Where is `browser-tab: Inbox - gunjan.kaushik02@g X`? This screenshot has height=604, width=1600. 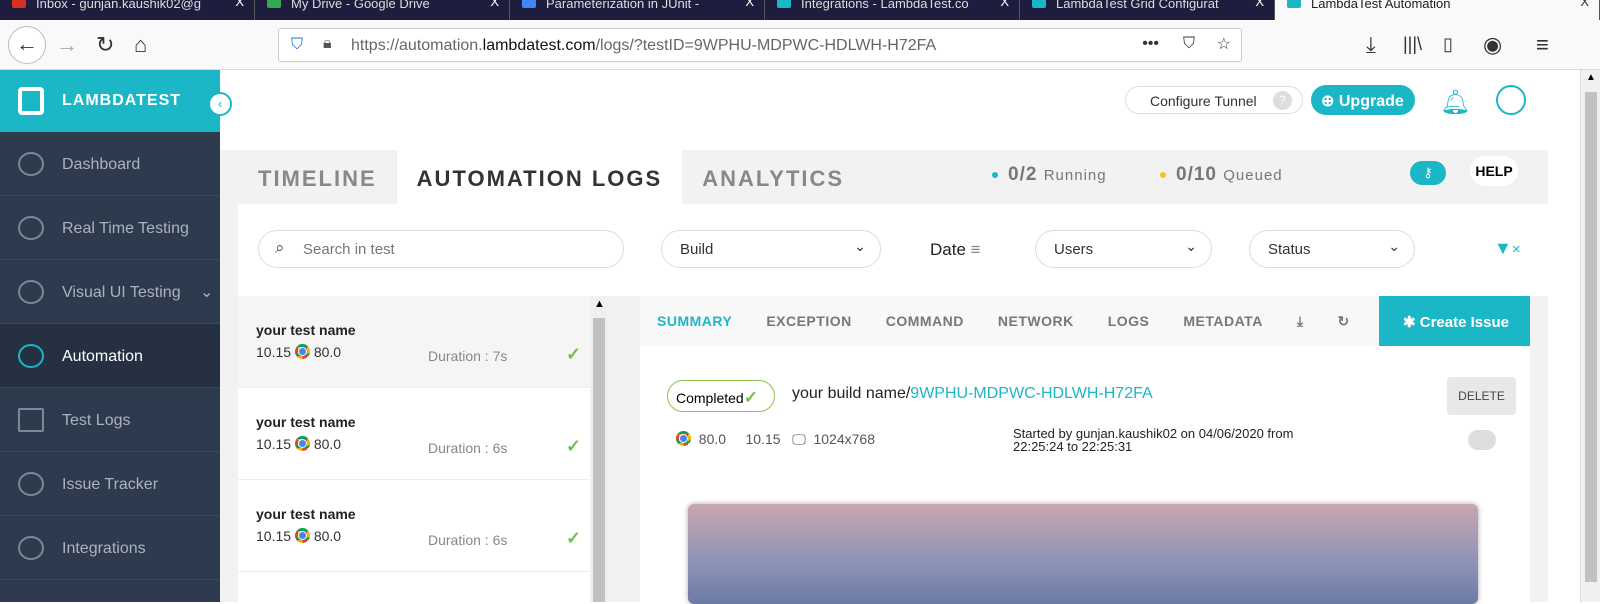 browser-tab: Inbox - gunjan.kaushik02@g X is located at coordinates (127, 10).